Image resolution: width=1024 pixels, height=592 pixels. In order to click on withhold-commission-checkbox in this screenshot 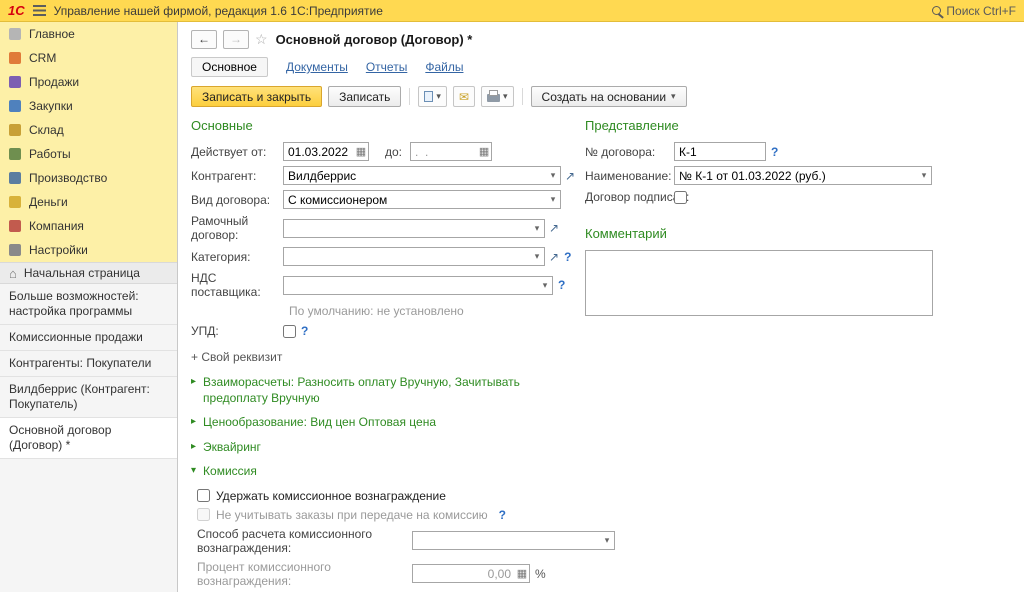, I will do `click(203, 496)`.